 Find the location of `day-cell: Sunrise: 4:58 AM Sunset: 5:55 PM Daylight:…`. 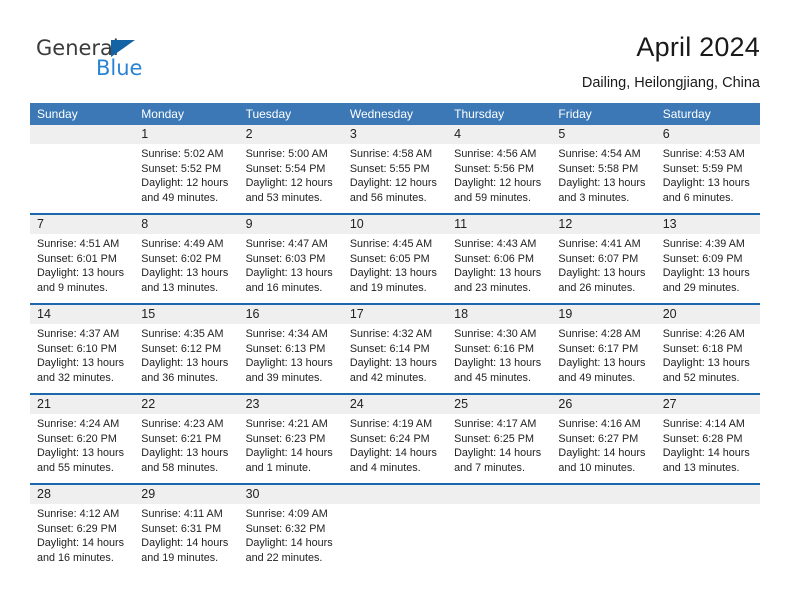

day-cell: Sunrise: 4:58 AM Sunset: 5:55 PM Daylight:… is located at coordinates (395, 178).